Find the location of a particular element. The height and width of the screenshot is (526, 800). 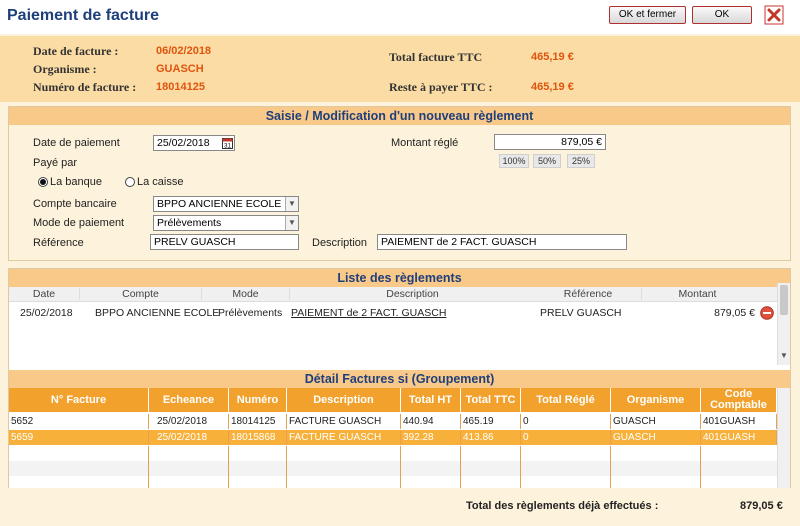

payment-date-input: 25/02/2018 31 is located at coordinates (194, 143).